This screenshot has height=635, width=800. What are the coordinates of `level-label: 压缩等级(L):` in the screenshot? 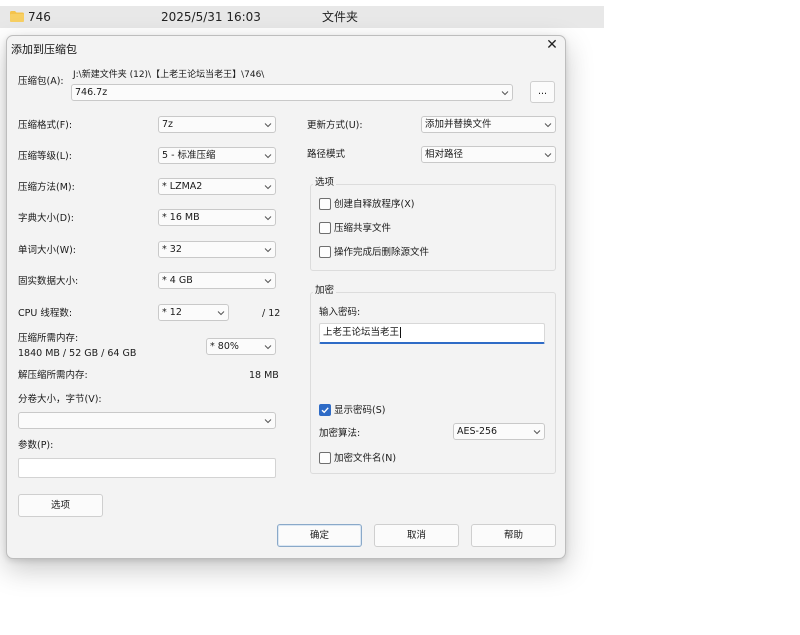 It's located at (45, 156).